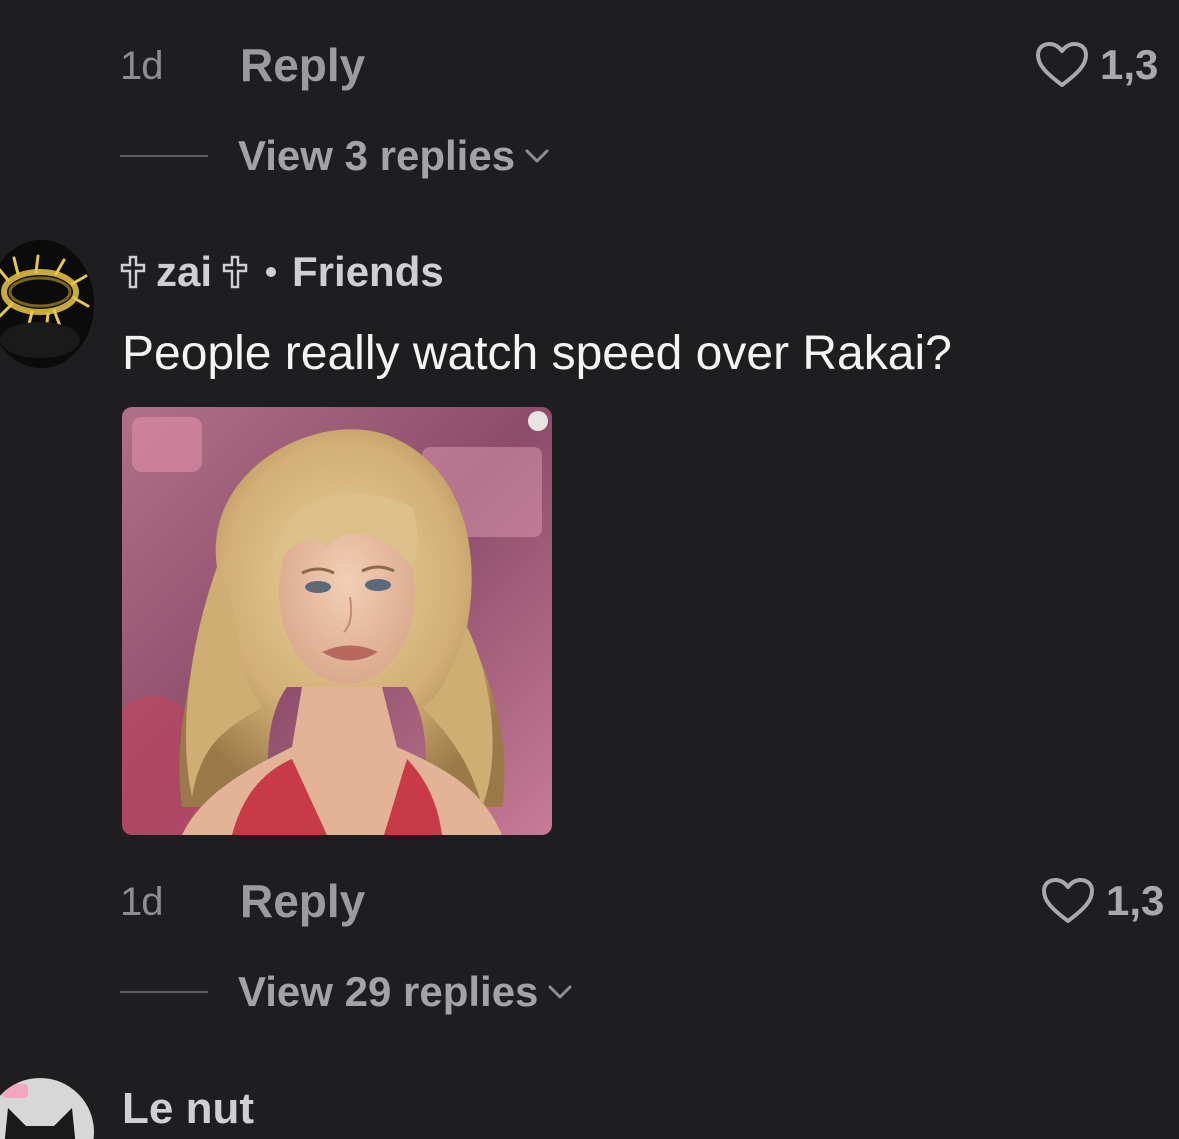  What do you see at coordinates (184, 271) in the screenshot?
I see `comment-author-name: zai` at bounding box center [184, 271].